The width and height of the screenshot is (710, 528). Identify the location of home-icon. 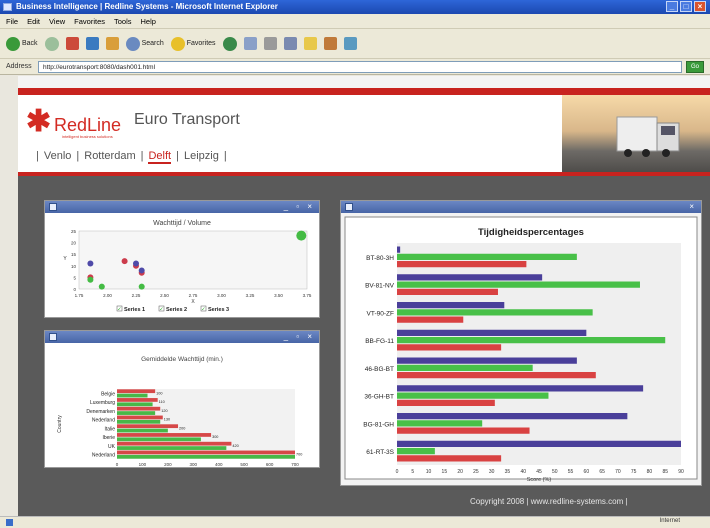
(112, 43).